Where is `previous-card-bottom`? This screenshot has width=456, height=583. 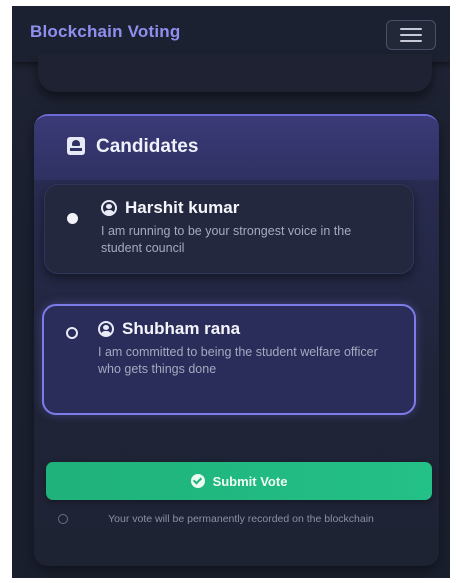 previous-card-bottom is located at coordinates (235, 73).